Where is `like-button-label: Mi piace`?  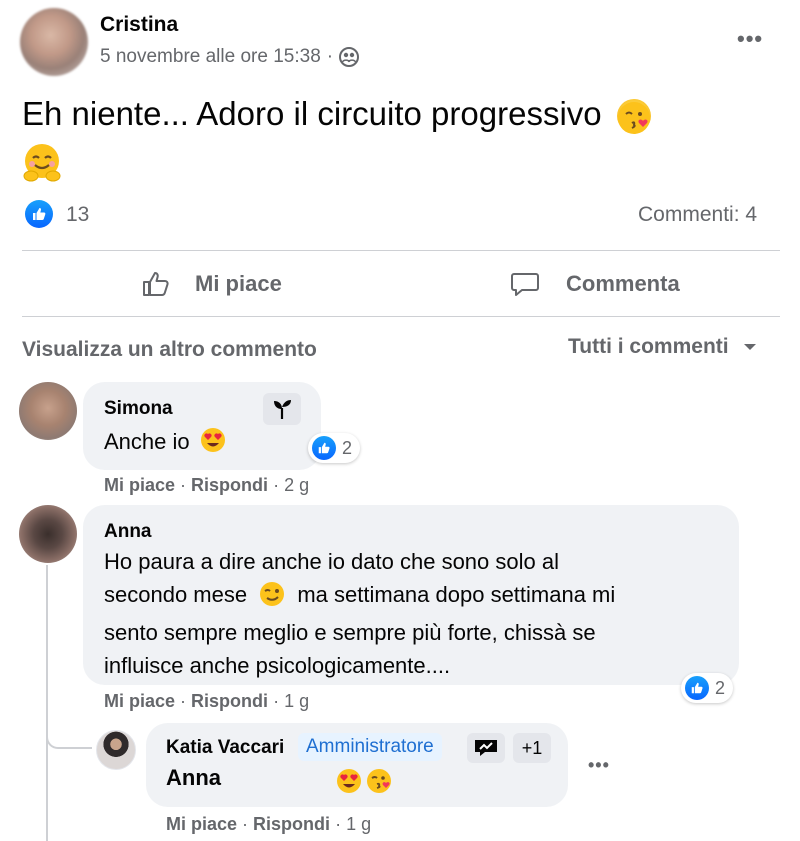
like-button-label: Mi piace is located at coordinates (238, 283).